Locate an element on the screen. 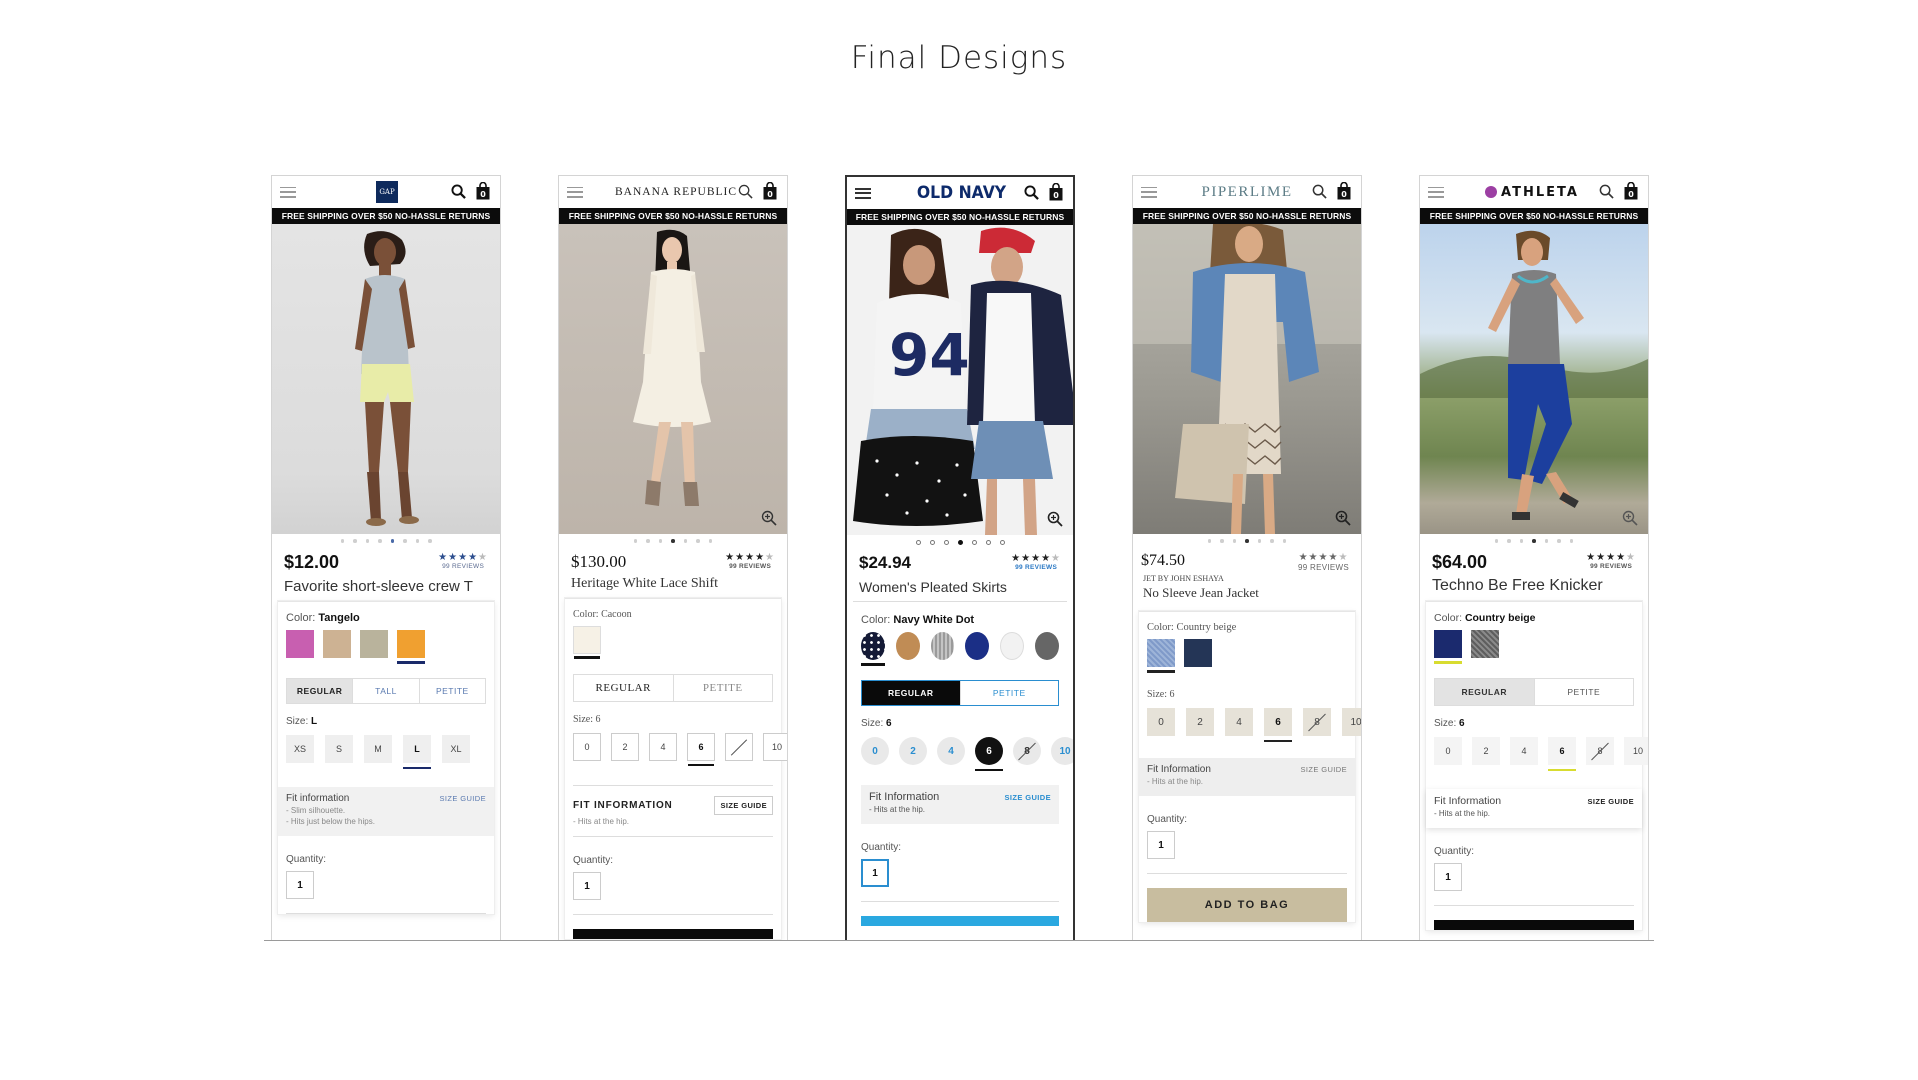 The height and width of the screenshot is (1080, 1918). size-l-selected: L is located at coordinates (417, 752).